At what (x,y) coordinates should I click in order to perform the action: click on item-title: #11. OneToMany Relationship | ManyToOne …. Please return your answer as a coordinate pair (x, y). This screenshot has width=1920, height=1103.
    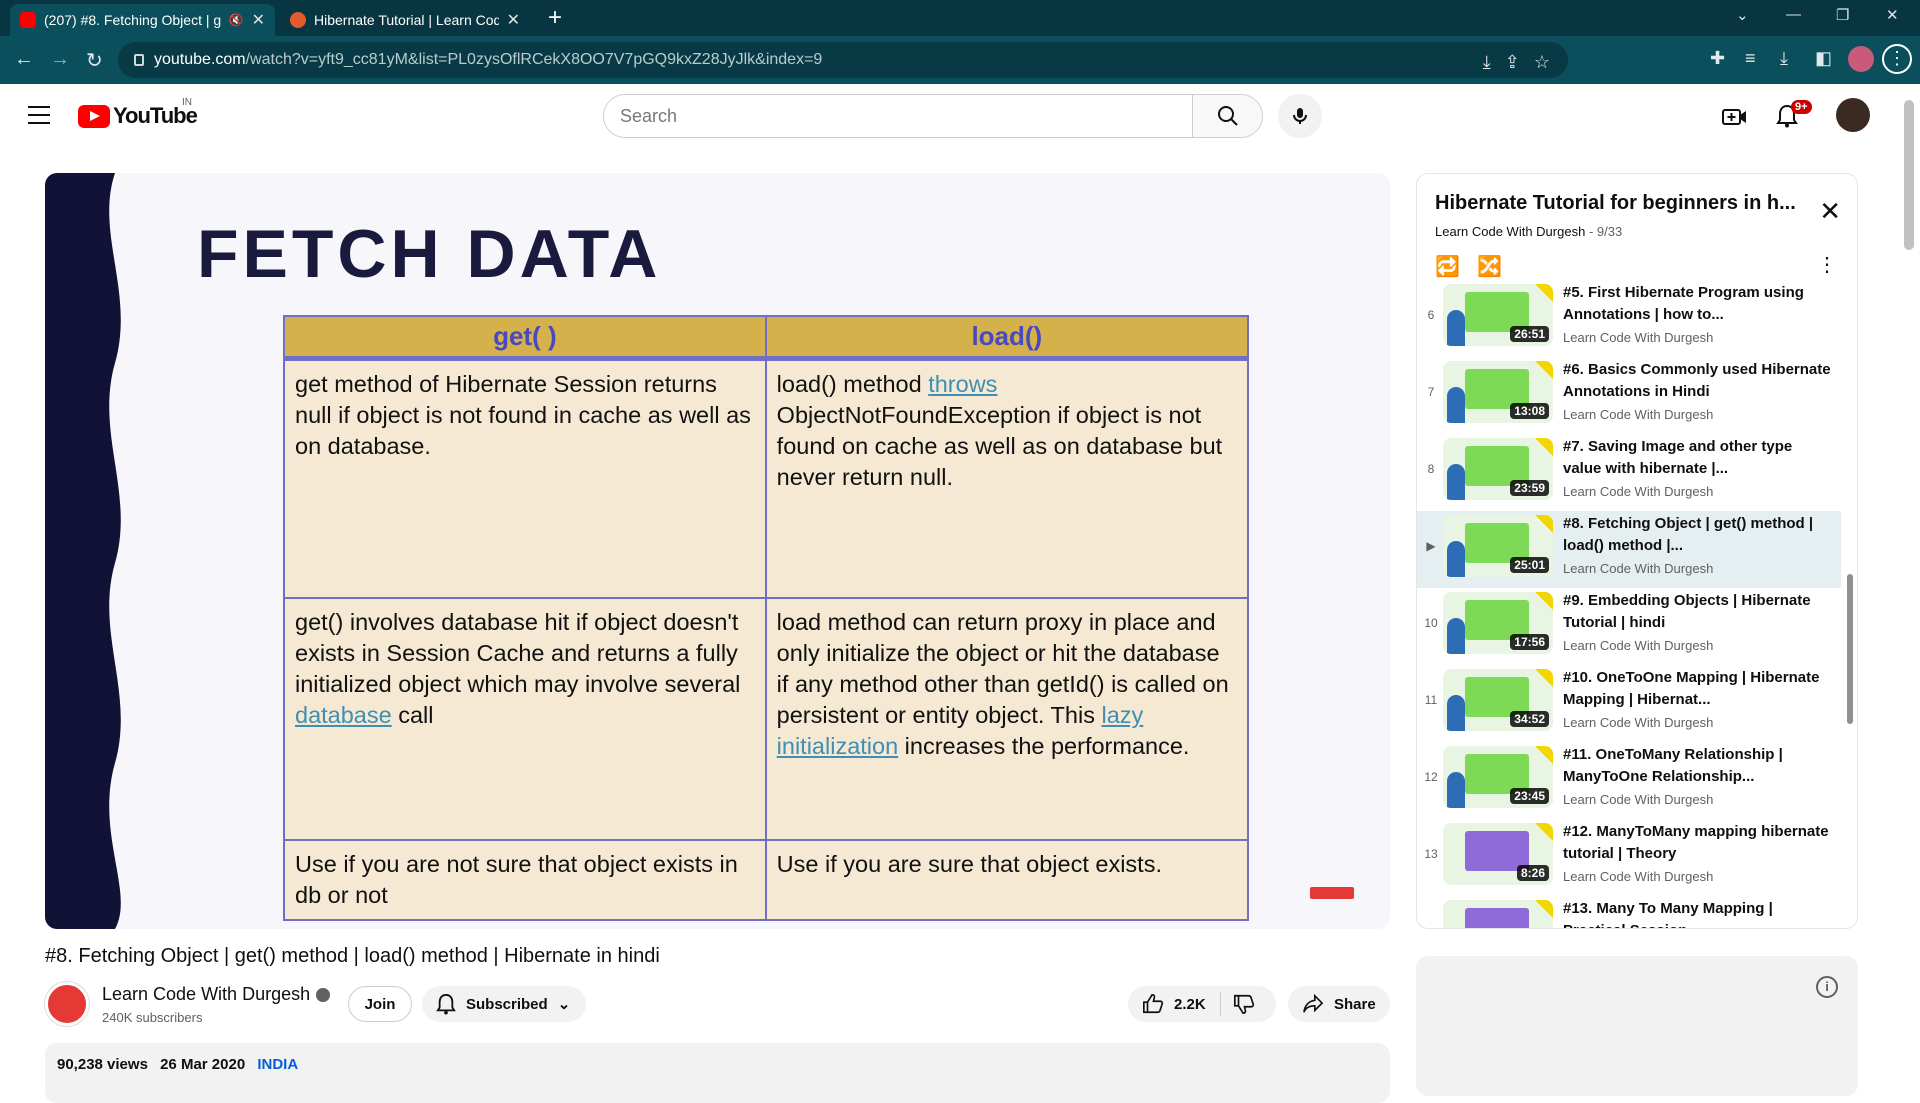
    Looking at the image, I should click on (1698, 766).